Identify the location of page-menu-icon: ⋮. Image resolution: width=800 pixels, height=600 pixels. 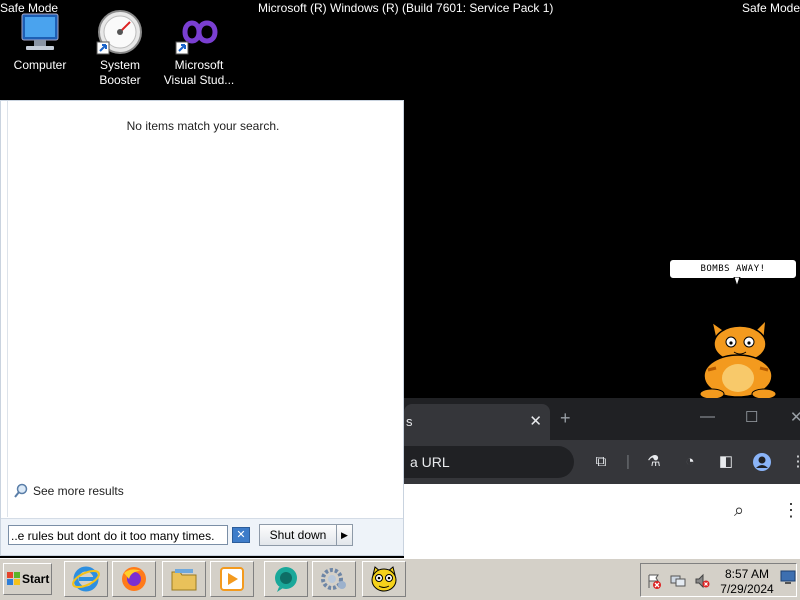
(791, 510).